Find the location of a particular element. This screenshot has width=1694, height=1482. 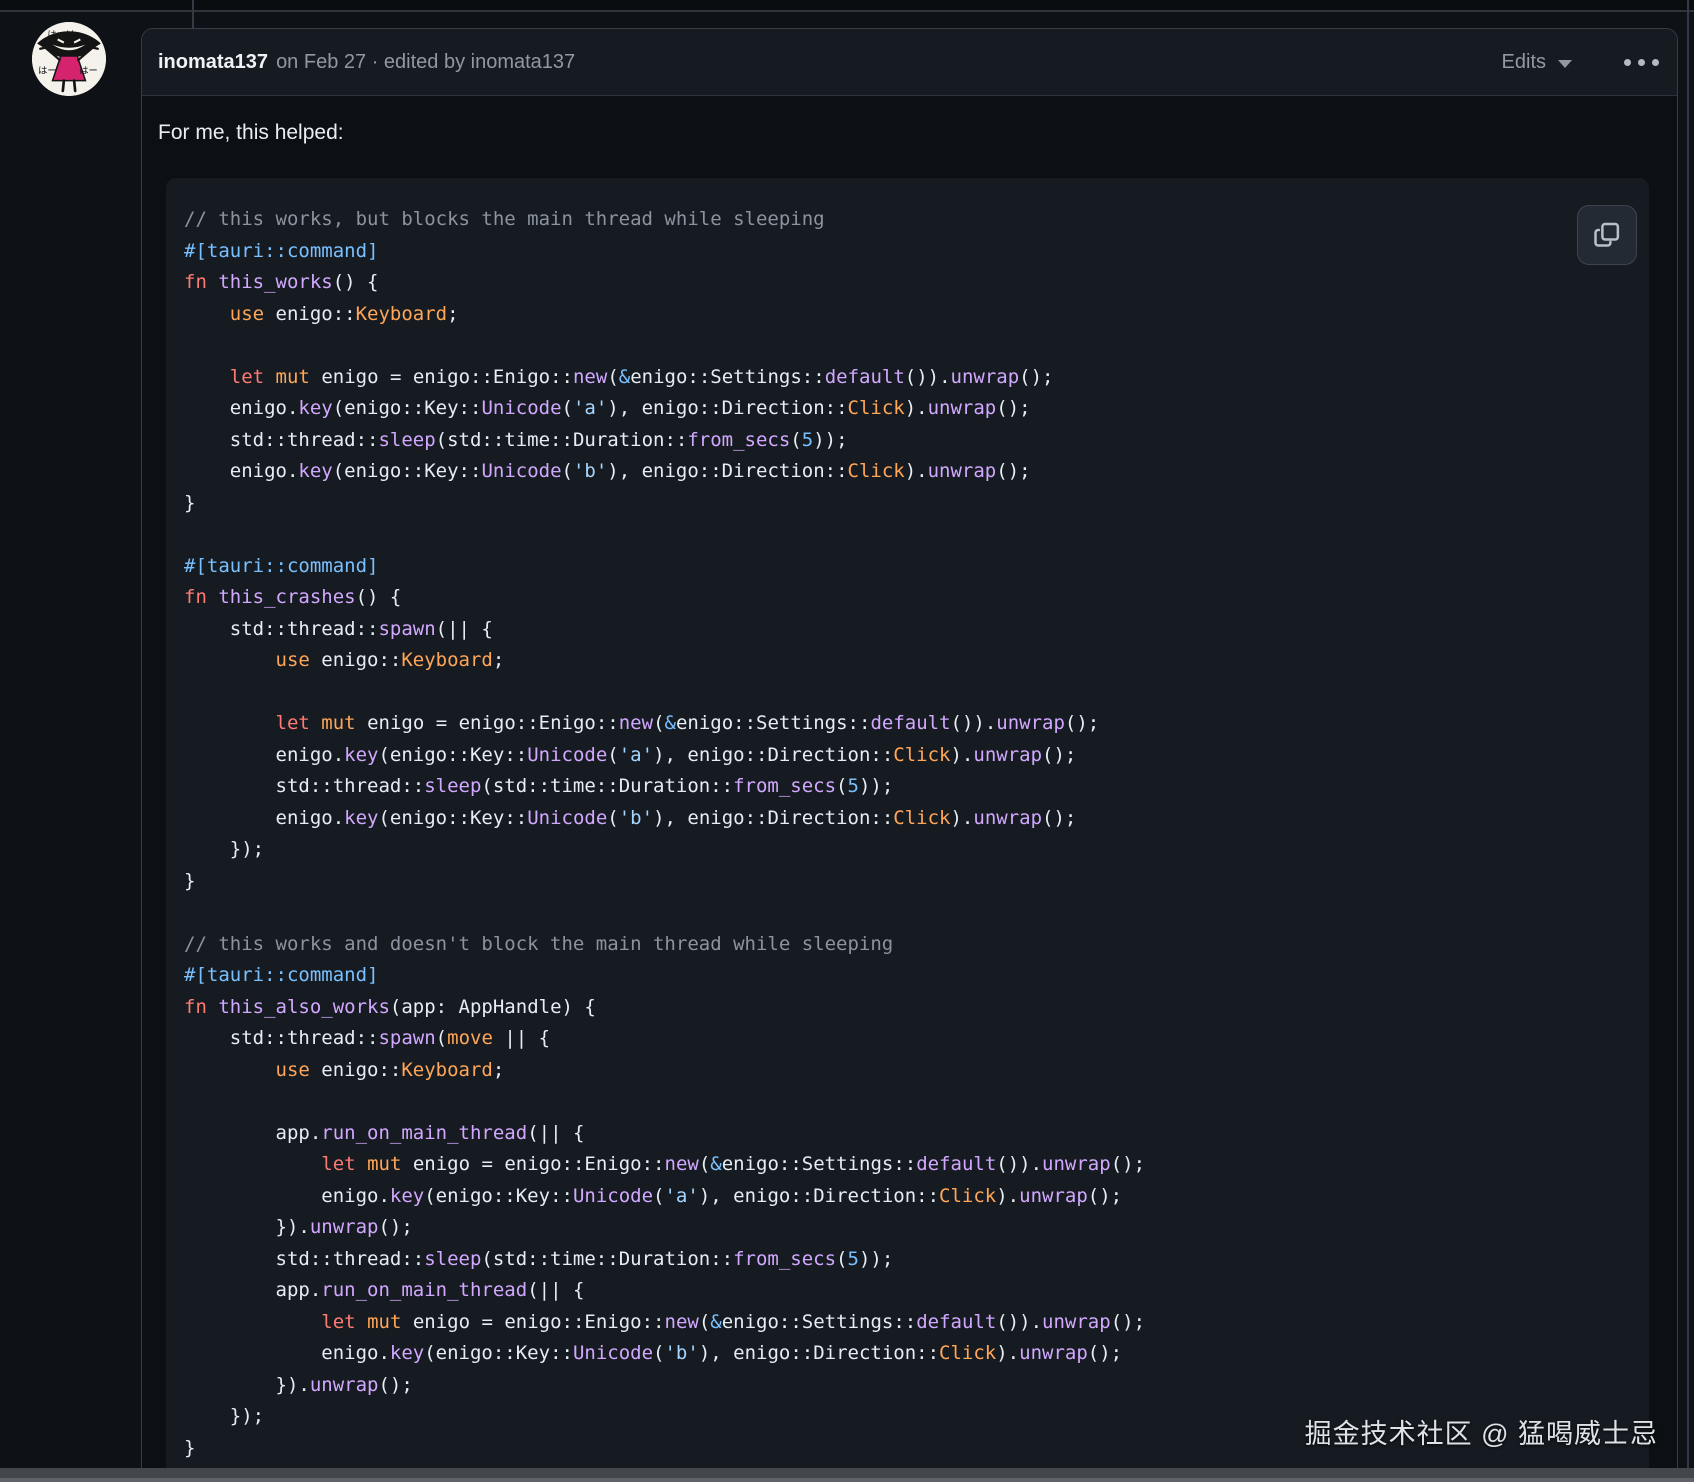

watermark: 掘金技术社区 @ 猛喝威士忌 is located at coordinates (1481, 1434).